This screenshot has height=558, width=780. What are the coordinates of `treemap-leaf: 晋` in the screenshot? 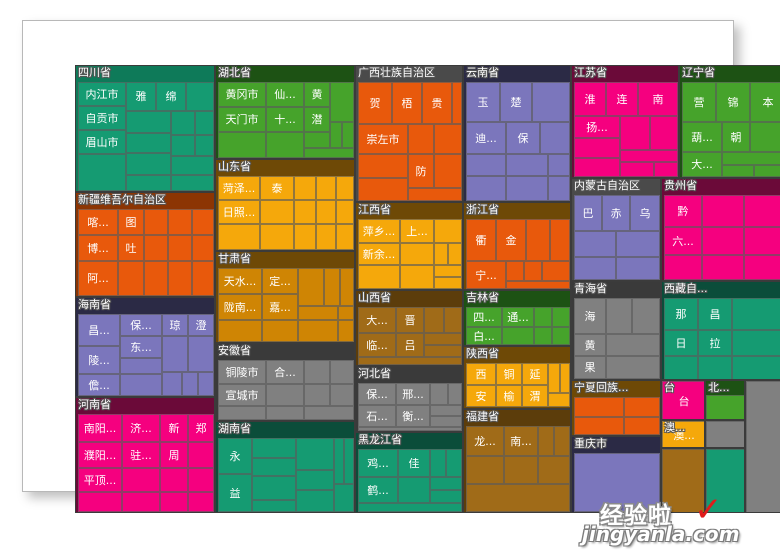 It's located at (410, 320).